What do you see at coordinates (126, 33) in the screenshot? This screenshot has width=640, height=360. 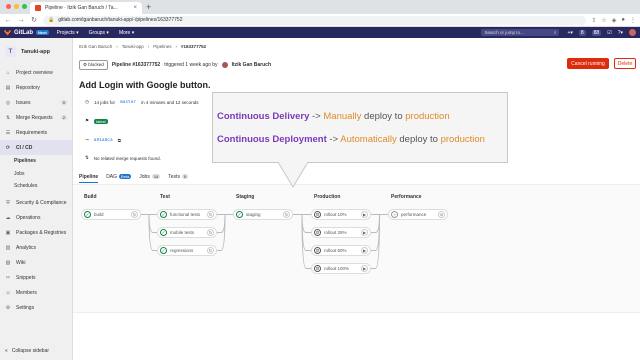 I see `more-menu: More ▾` at bounding box center [126, 33].